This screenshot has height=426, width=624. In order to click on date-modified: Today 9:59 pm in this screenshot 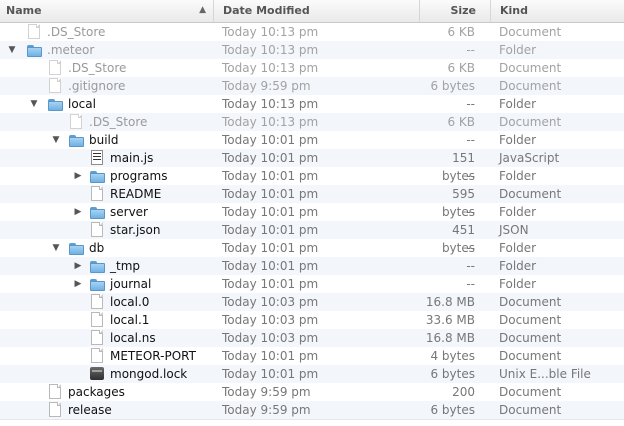, I will do `click(266, 410)`.